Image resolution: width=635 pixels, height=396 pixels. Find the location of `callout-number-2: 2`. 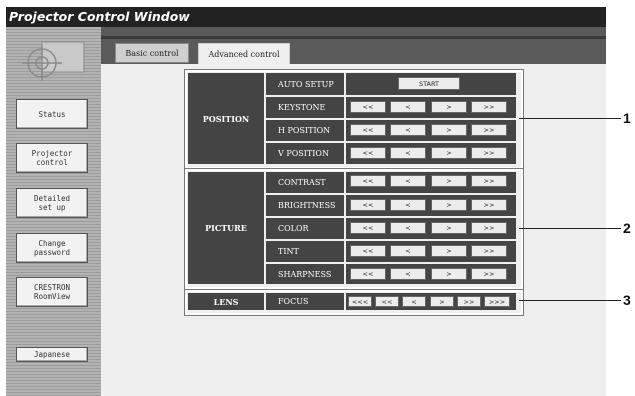

callout-number-2: 2 is located at coordinates (627, 228).